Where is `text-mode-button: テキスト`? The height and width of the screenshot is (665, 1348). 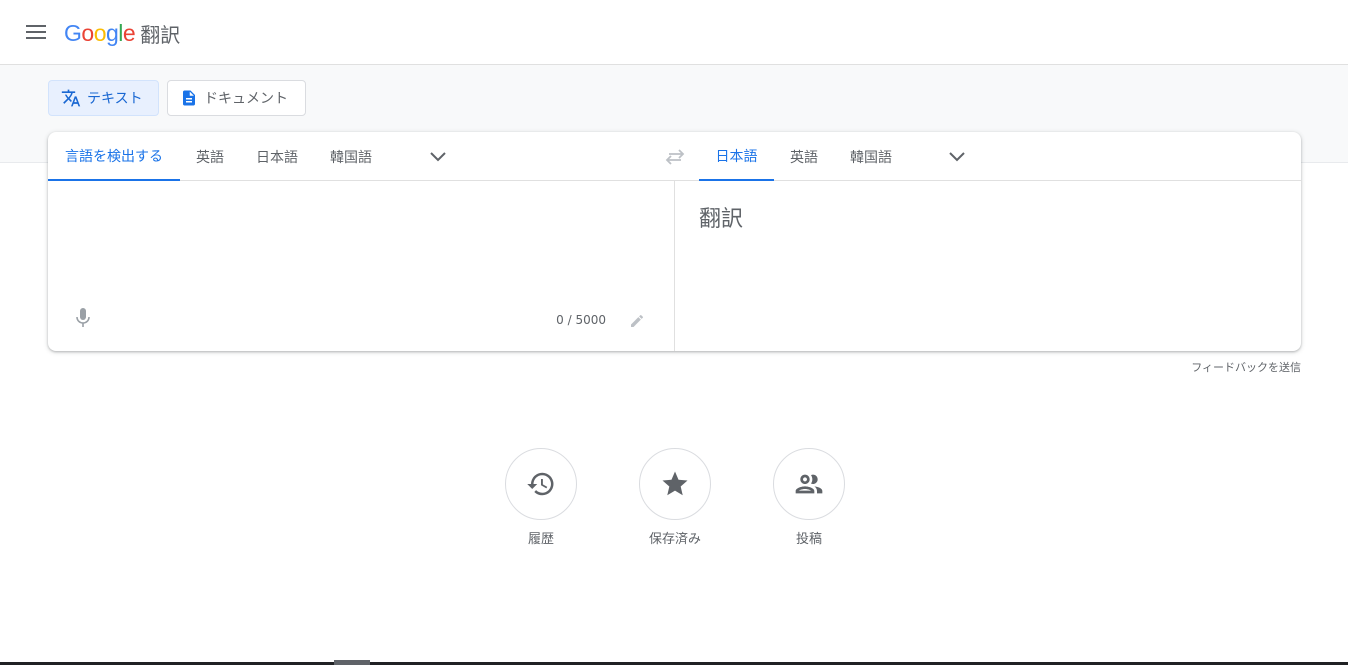 text-mode-button: テキスト is located at coordinates (103, 98).